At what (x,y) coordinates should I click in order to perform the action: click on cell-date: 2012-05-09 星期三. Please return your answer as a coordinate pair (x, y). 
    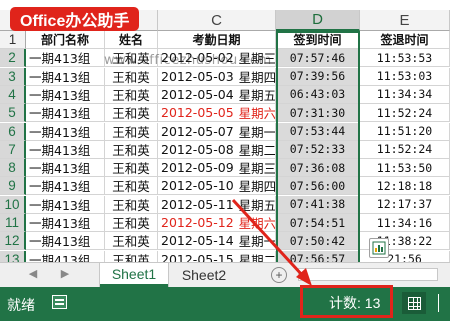
    Looking at the image, I should click on (217, 168).